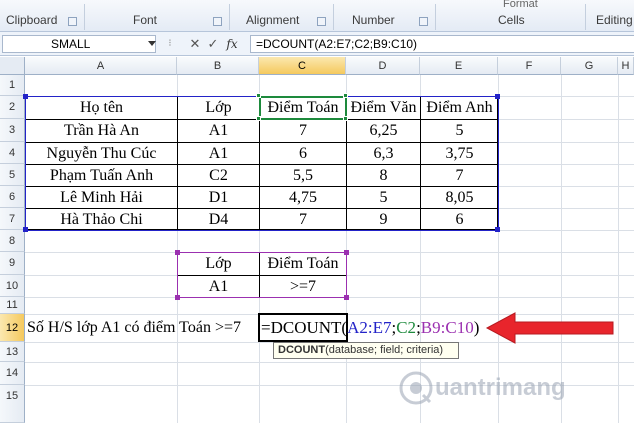 This screenshot has width=634, height=423. I want to click on range-highlight-criteria, so click(262, 275).